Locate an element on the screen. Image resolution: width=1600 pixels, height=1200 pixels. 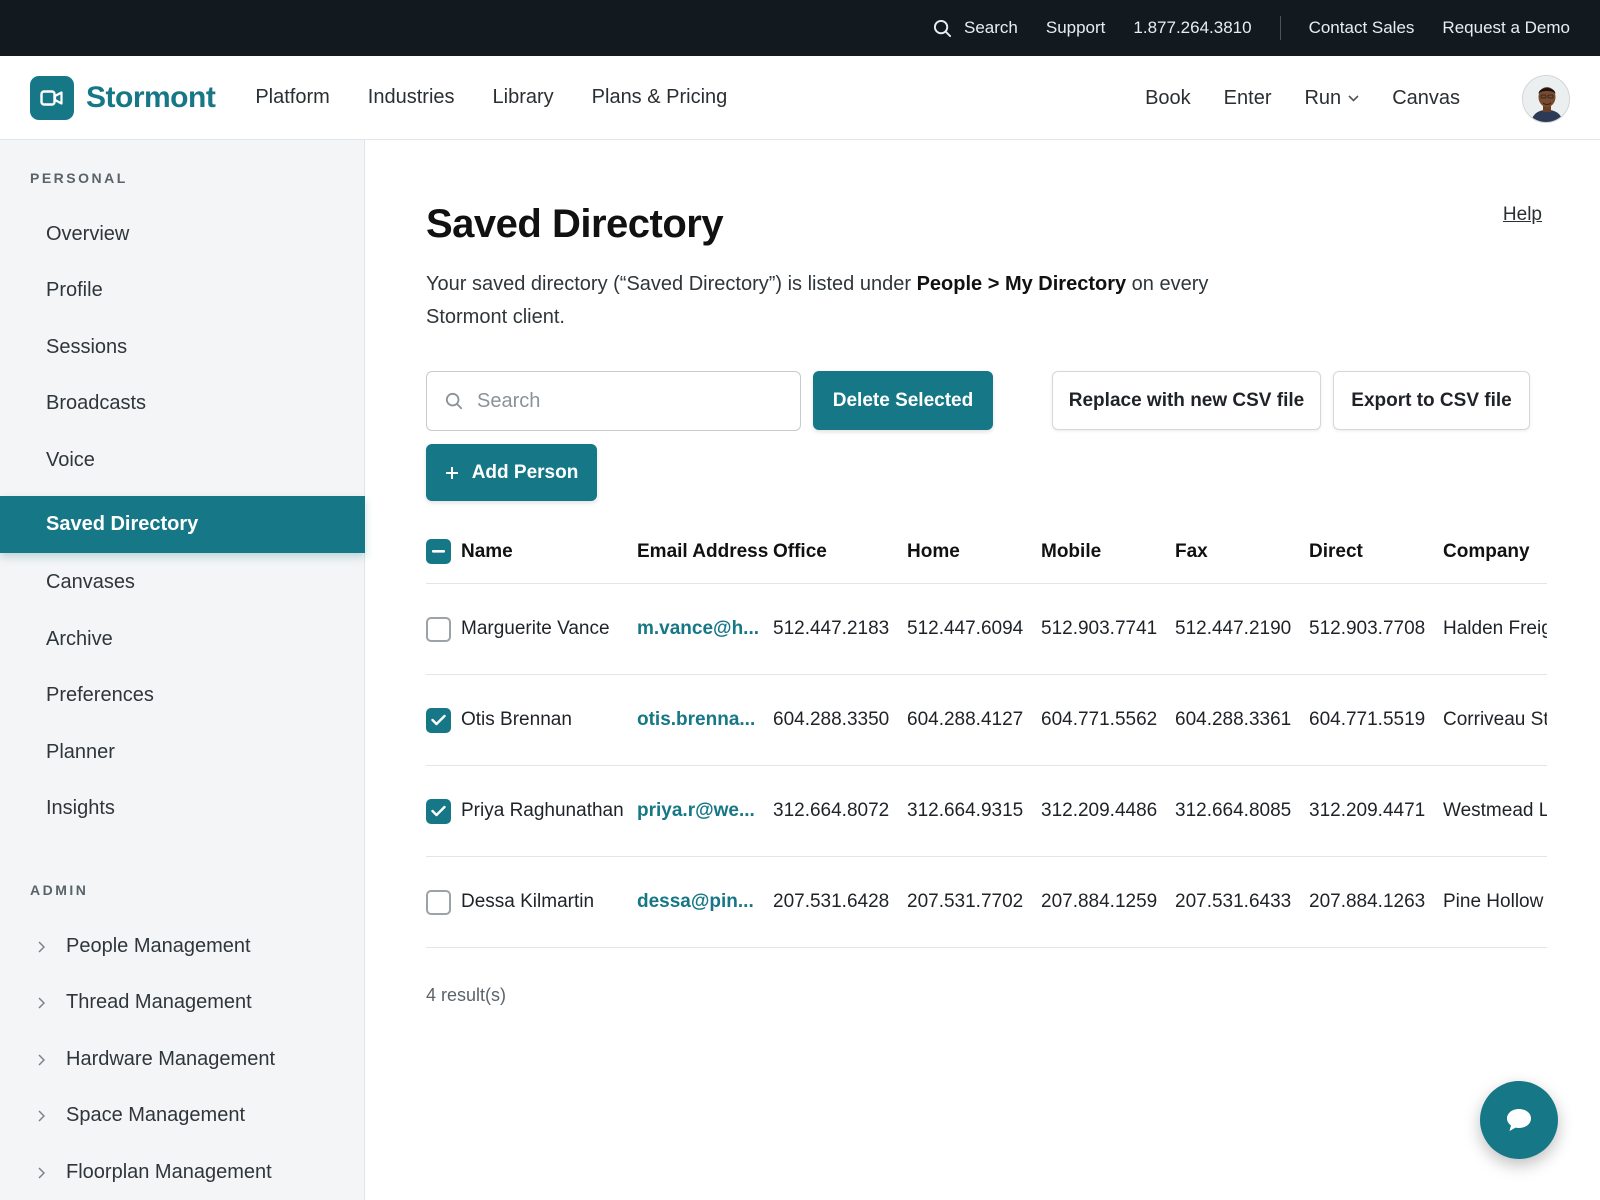
results-count: 4 result(s) is located at coordinates (466, 995).